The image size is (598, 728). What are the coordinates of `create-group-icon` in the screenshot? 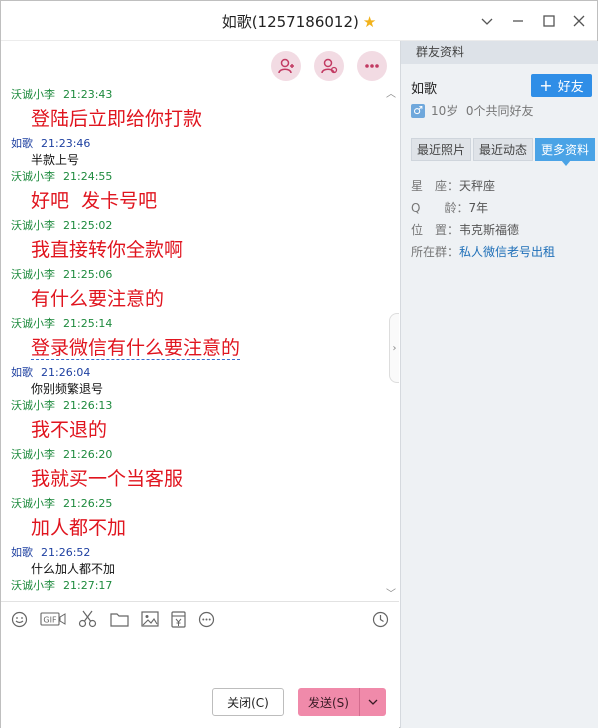 It's located at (329, 66).